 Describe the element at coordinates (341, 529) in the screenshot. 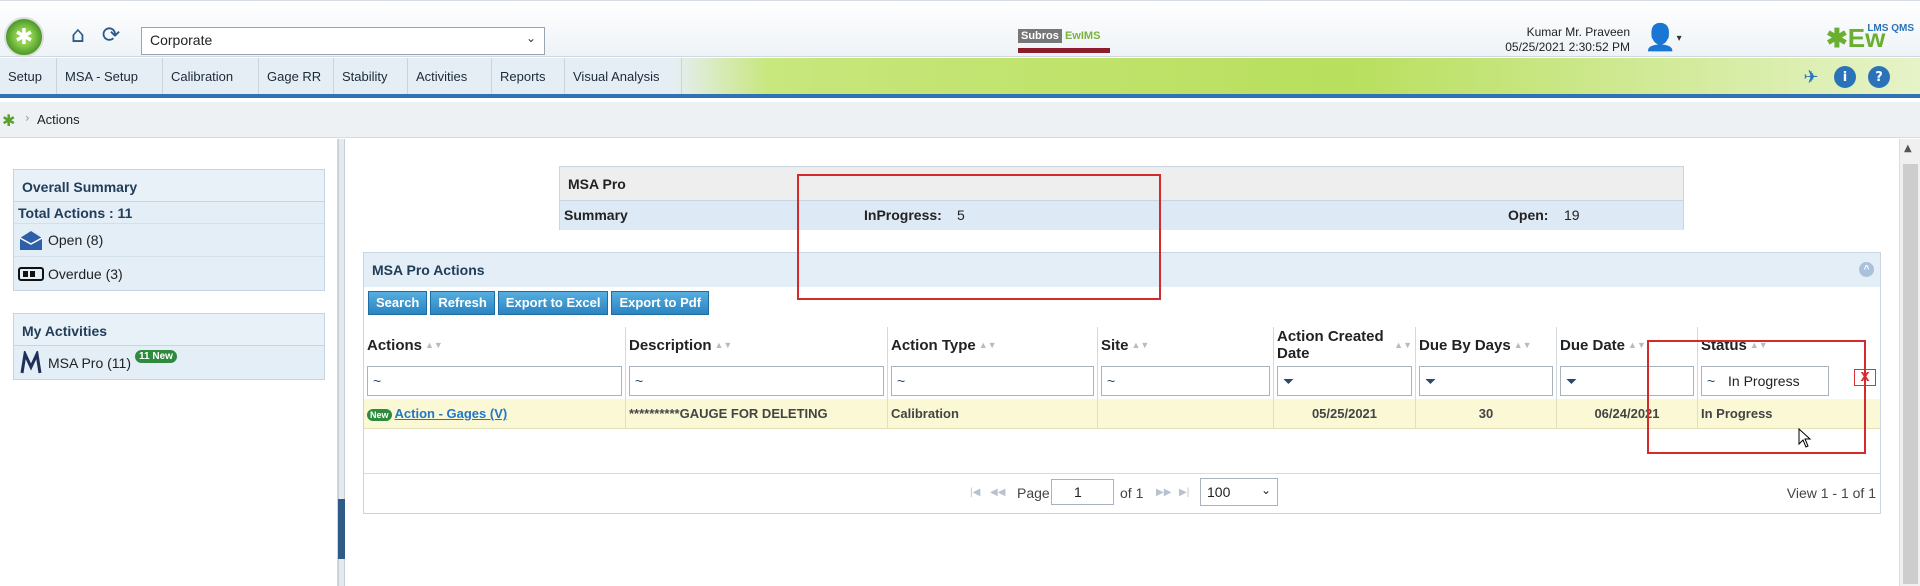

I see `splitter-handle` at that location.